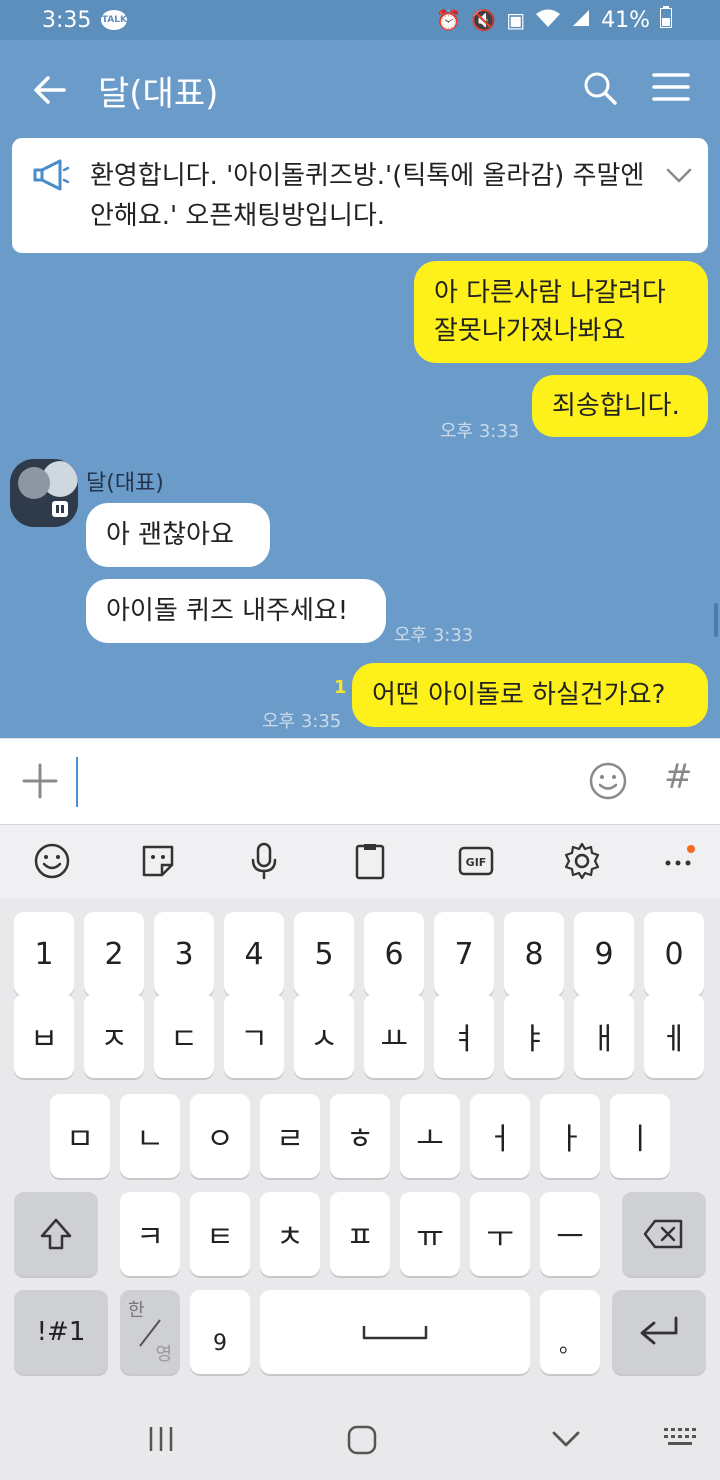 The height and width of the screenshot is (1480, 720). Describe the element at coordinates (67, 20) in the screenshot. I see `status-time: 3:35` at that location.